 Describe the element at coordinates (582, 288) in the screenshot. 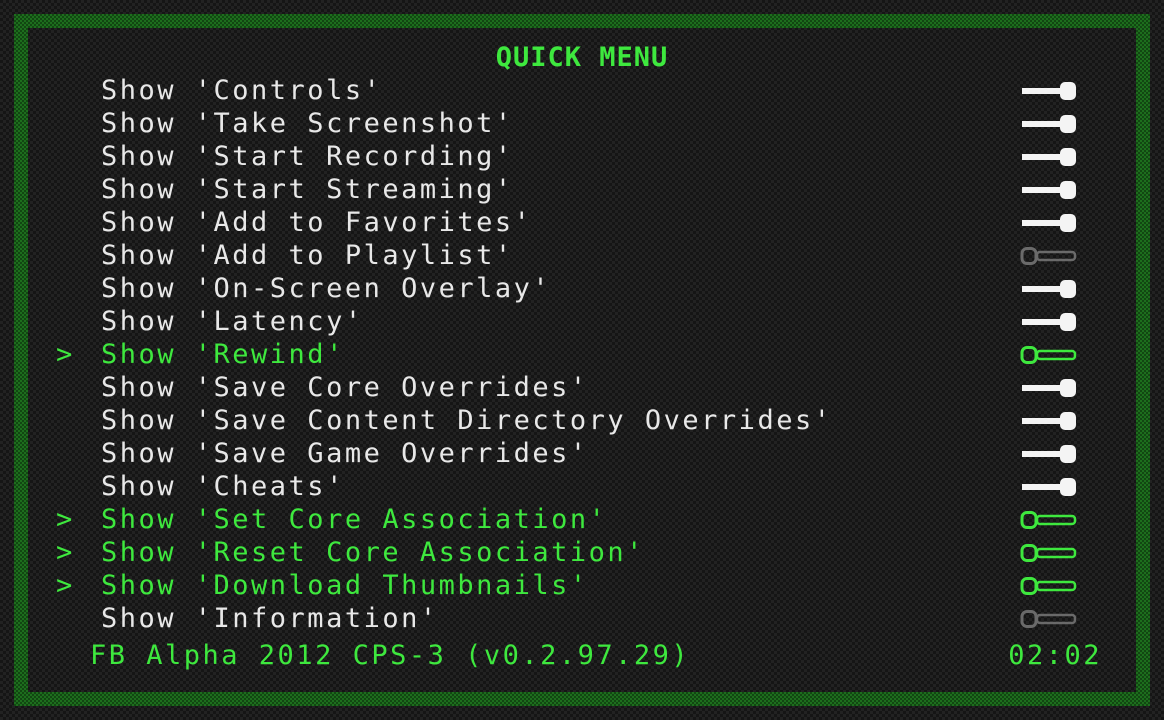

I see `menu-item: Show 'On-Screen Overlay'` at that location.